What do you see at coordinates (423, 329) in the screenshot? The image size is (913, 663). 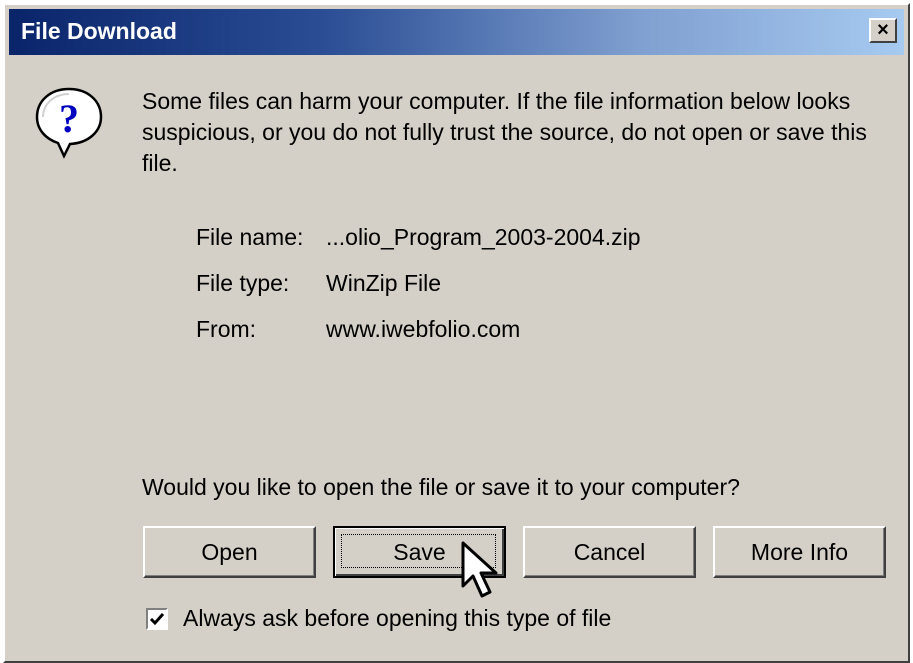 I see `from-value: www.iwebfolio.com` at bounding box center [423, 329].